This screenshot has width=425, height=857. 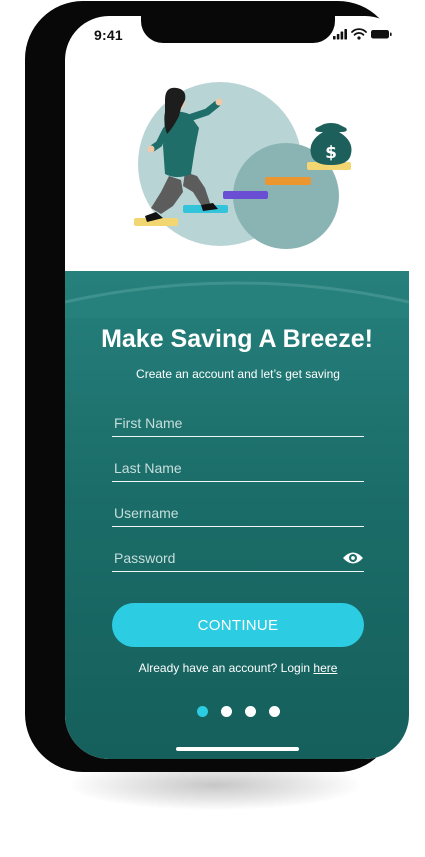 I want to click on status-icons, so click(x=362, y=34).